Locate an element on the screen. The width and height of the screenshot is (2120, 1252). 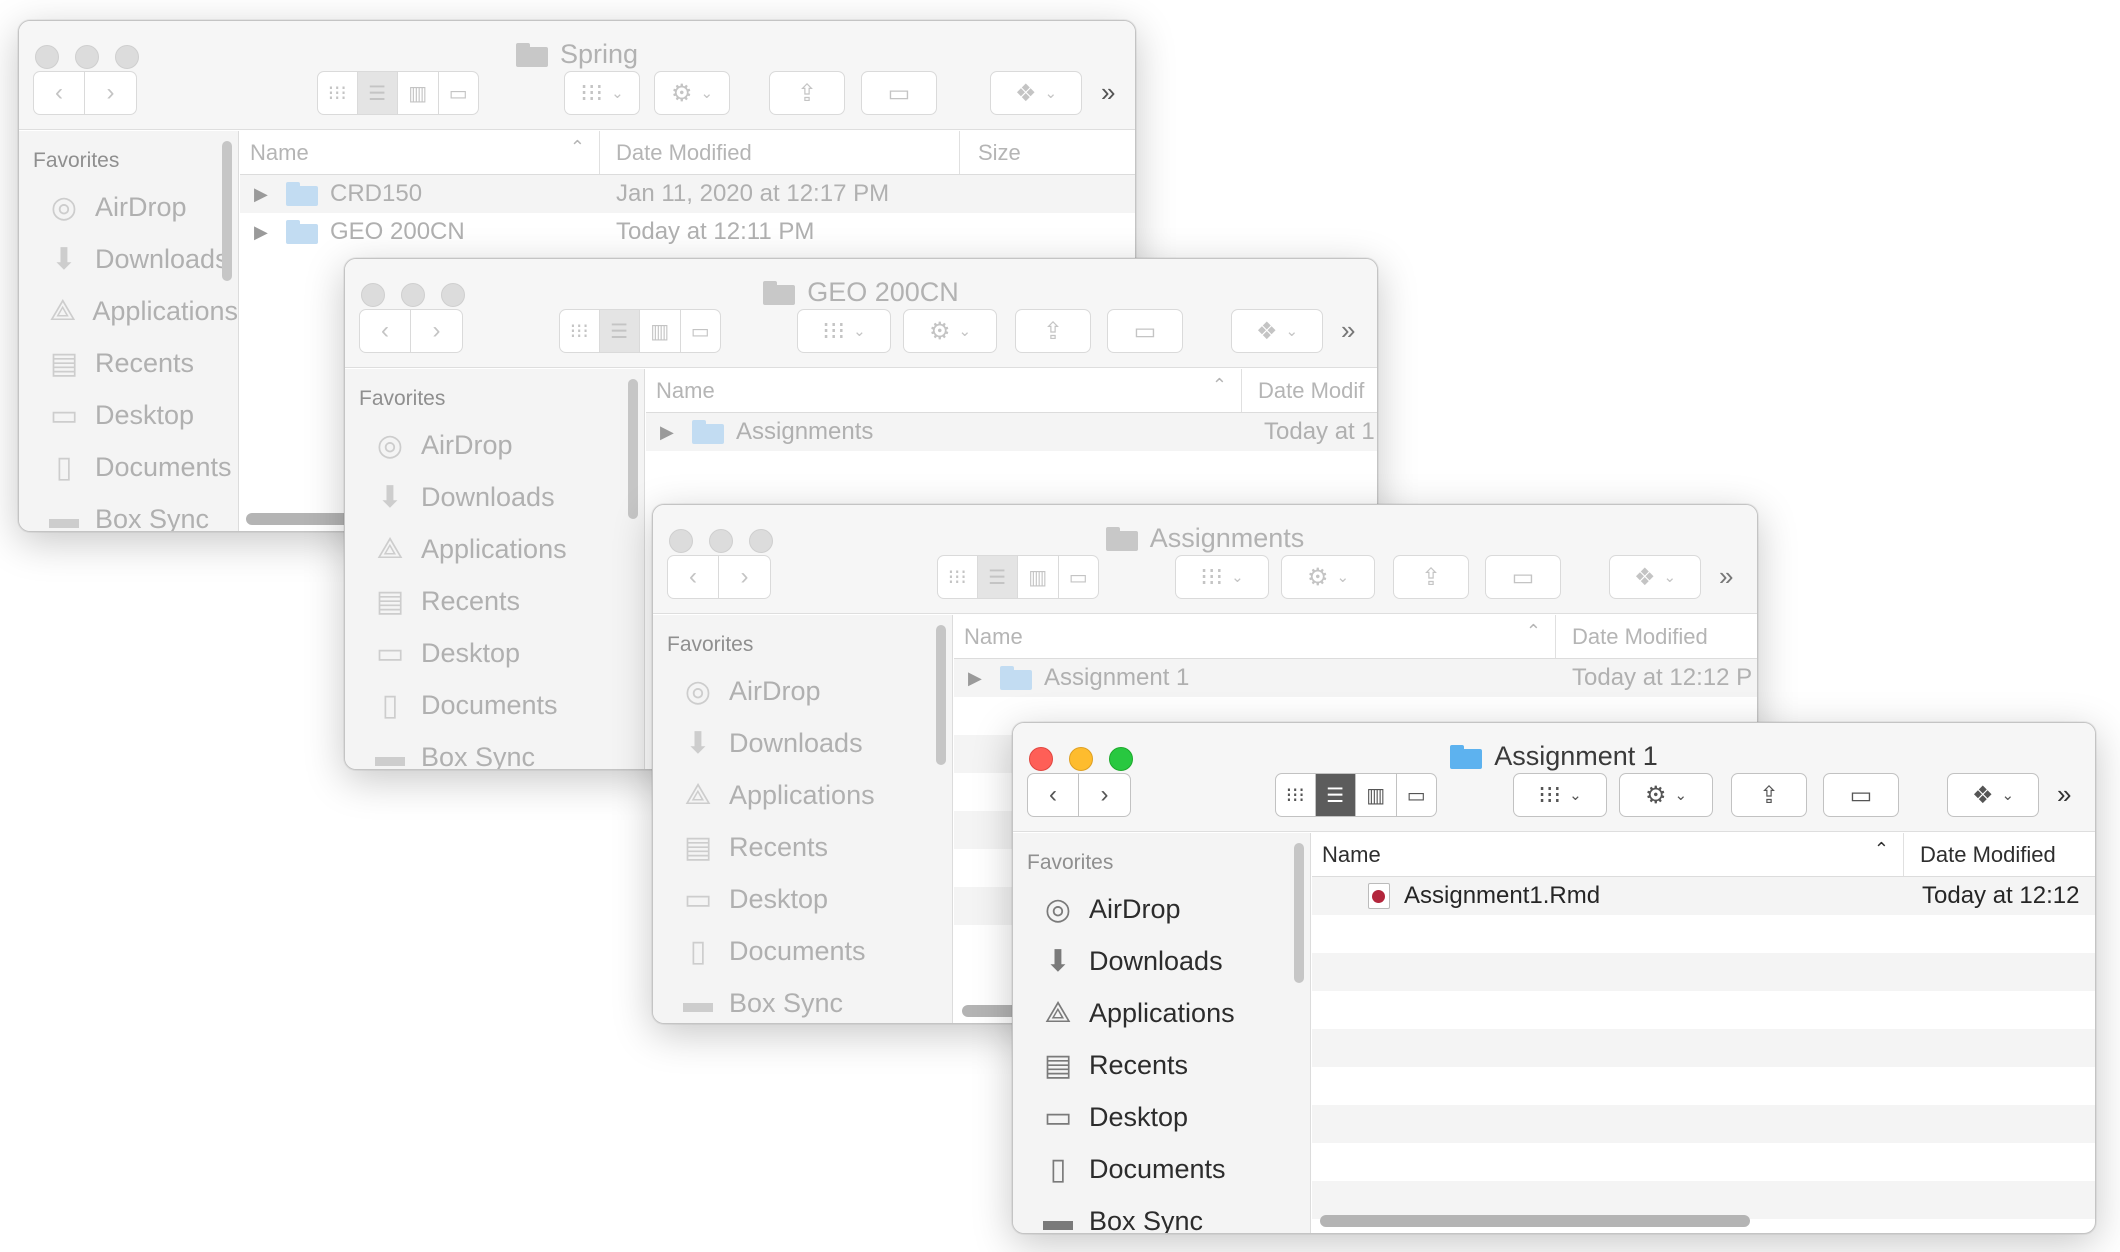
list-item: ▶ CRD150 Jan 11, 2020 at 12:17 PM is located at coordinates (687, 194).